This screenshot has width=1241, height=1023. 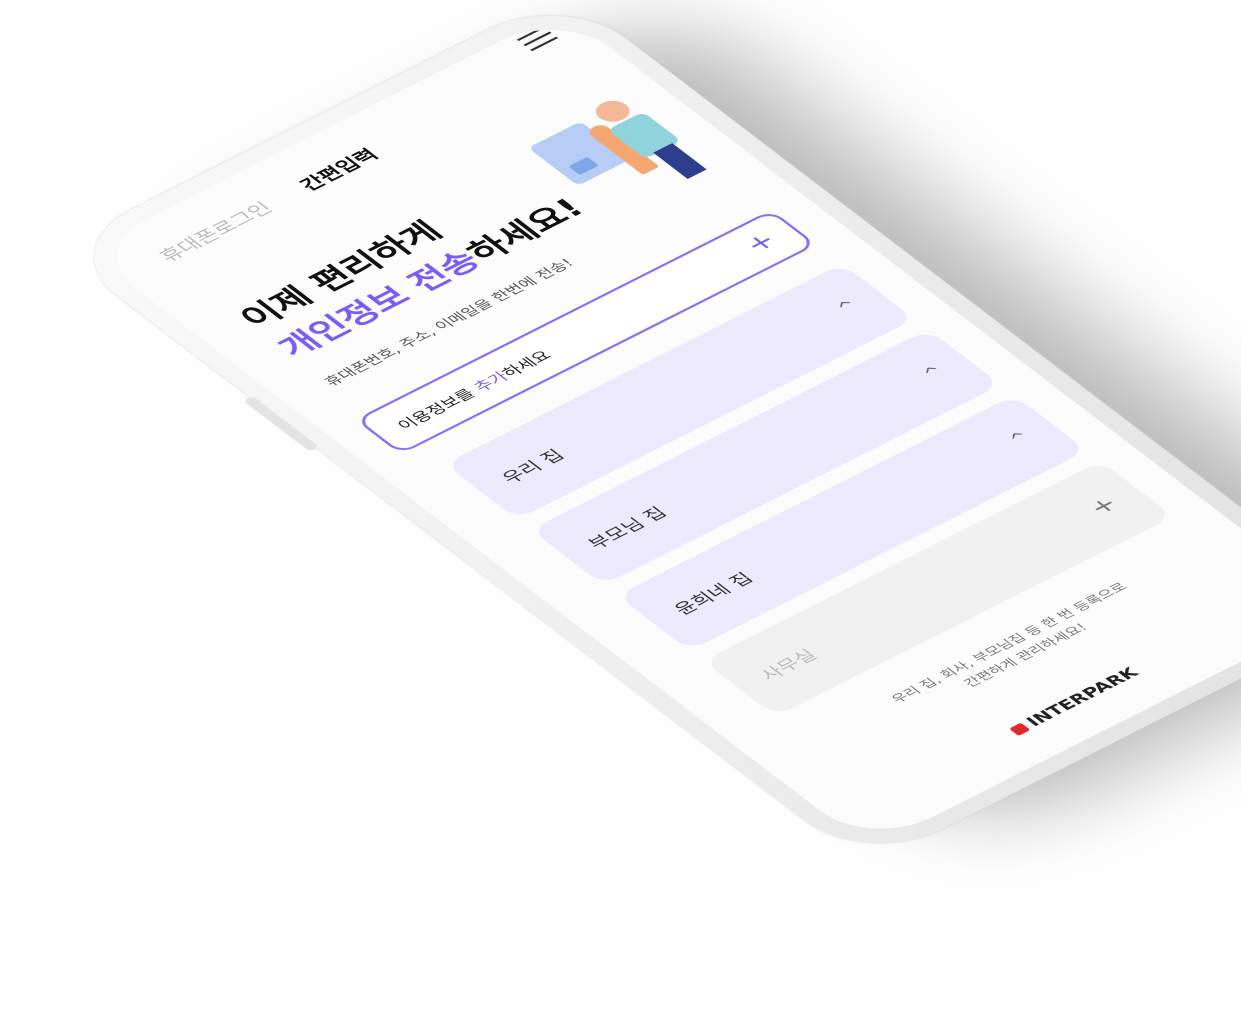 I want to click on item-label: 우리 집, so click(x=532, y=466).